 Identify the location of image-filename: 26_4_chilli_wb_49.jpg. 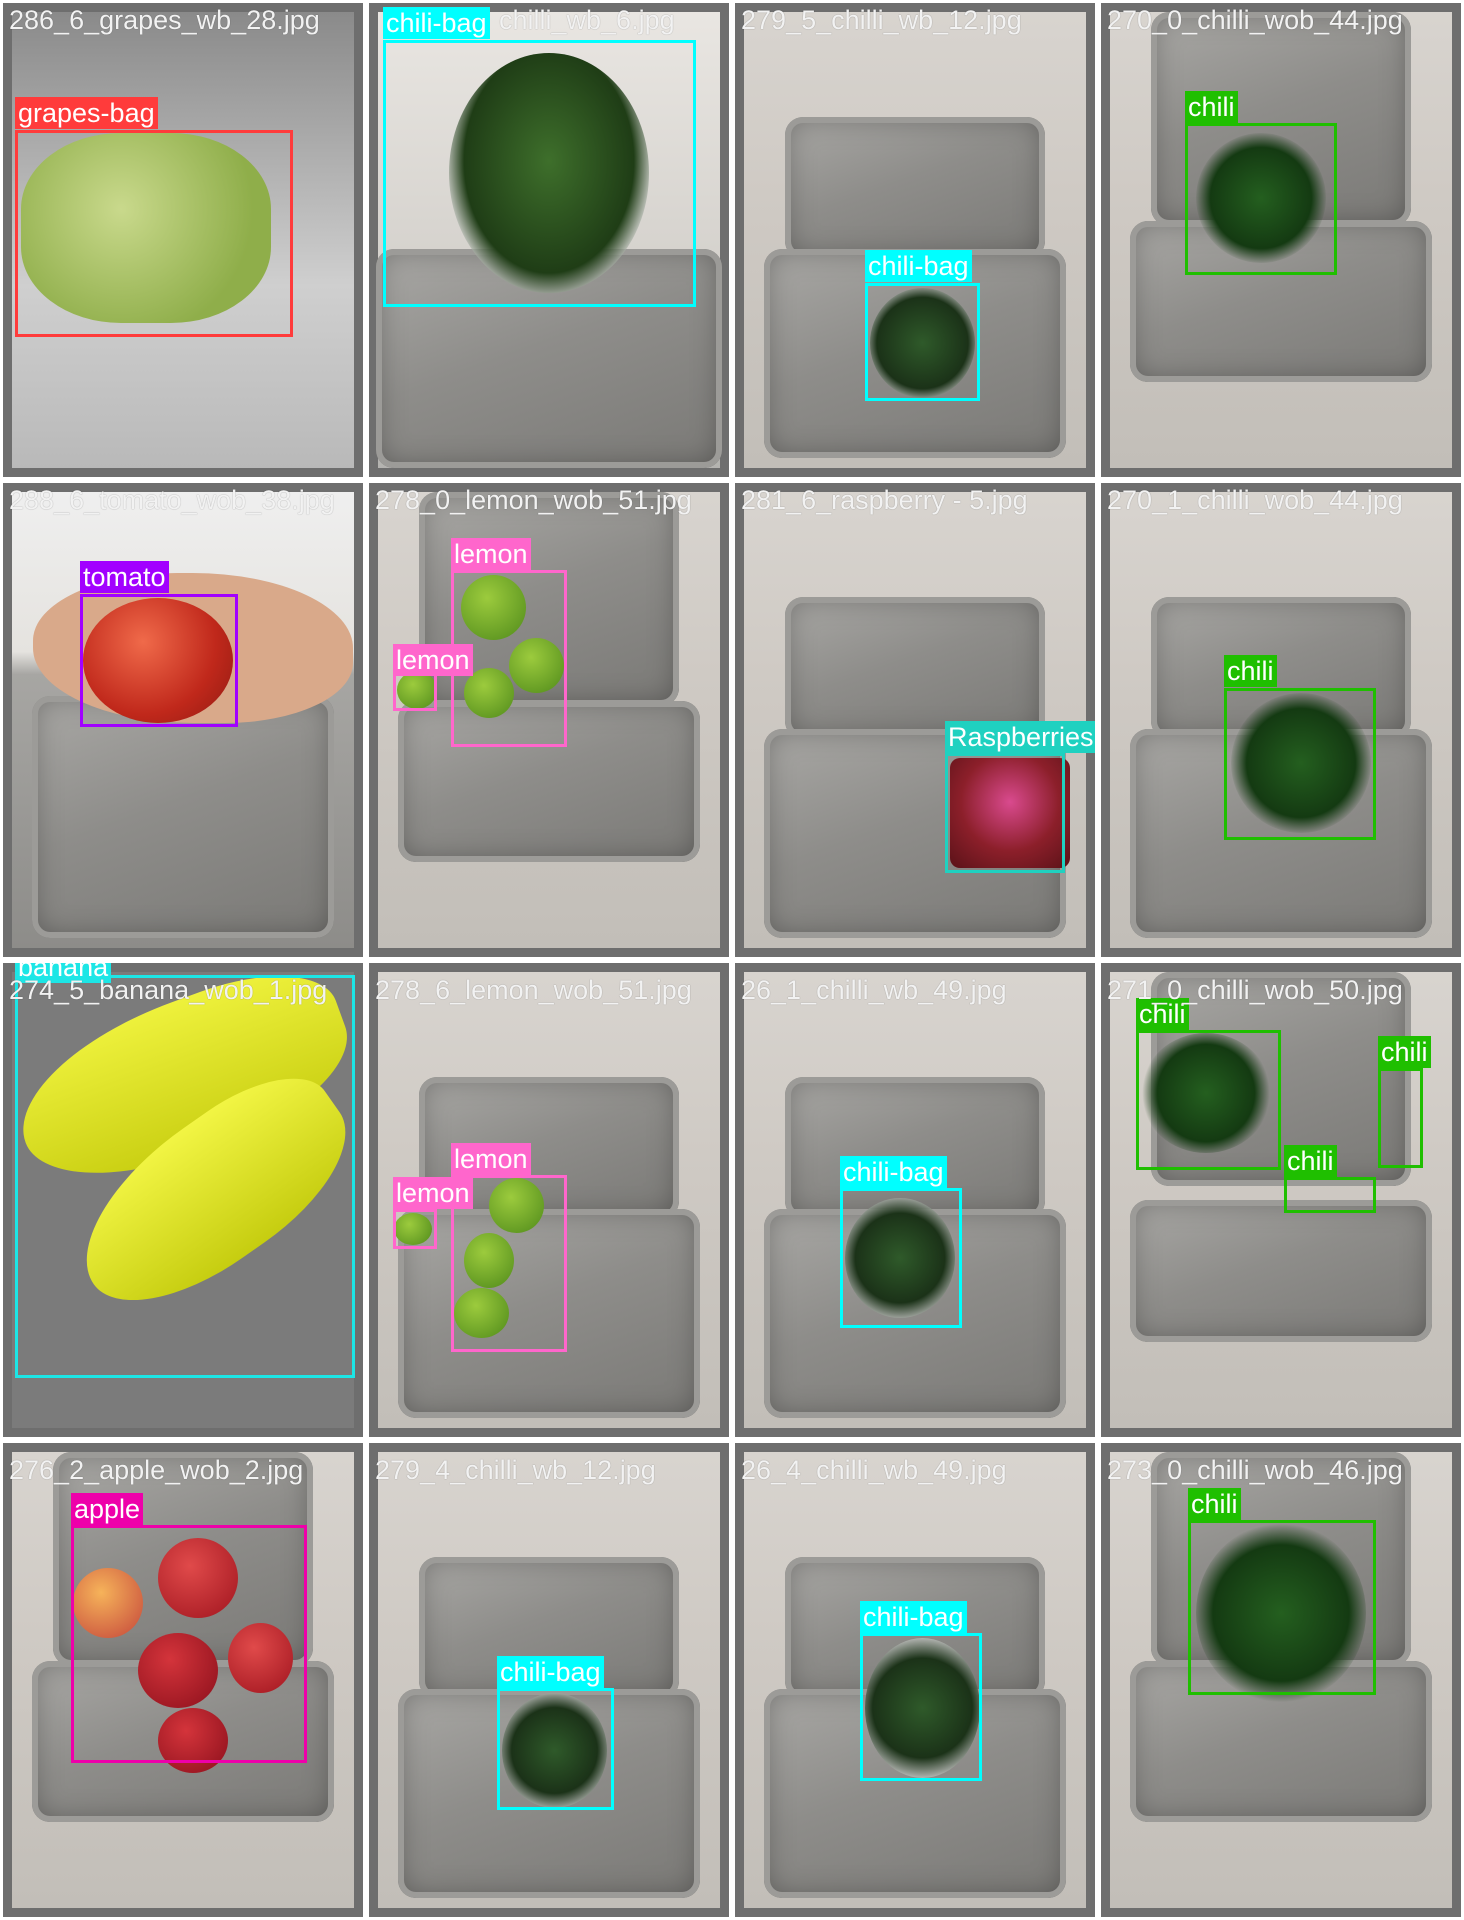
(874, 1470).